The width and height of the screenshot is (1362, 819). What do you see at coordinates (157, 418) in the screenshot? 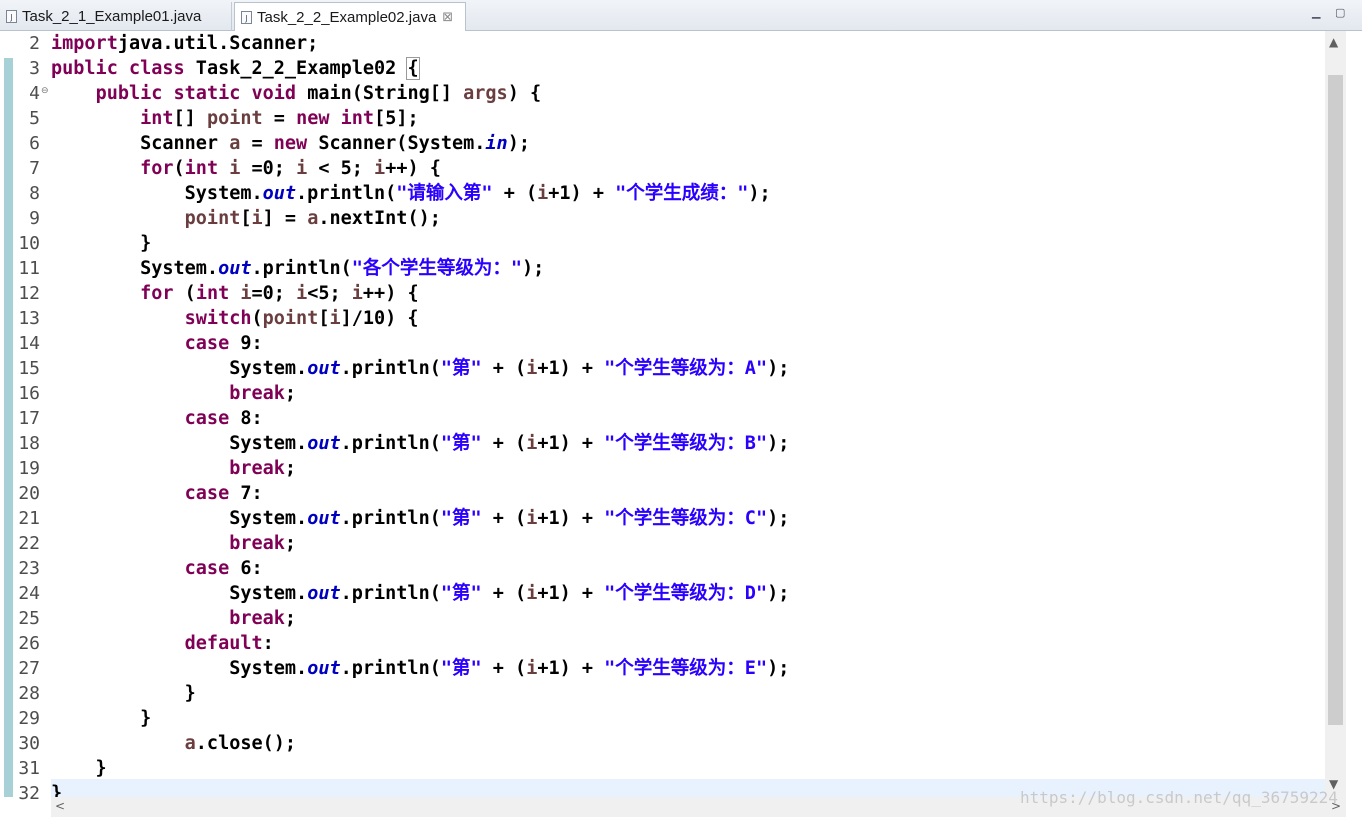
I see `code-line: case 8:` at bounding box center [157, 418].